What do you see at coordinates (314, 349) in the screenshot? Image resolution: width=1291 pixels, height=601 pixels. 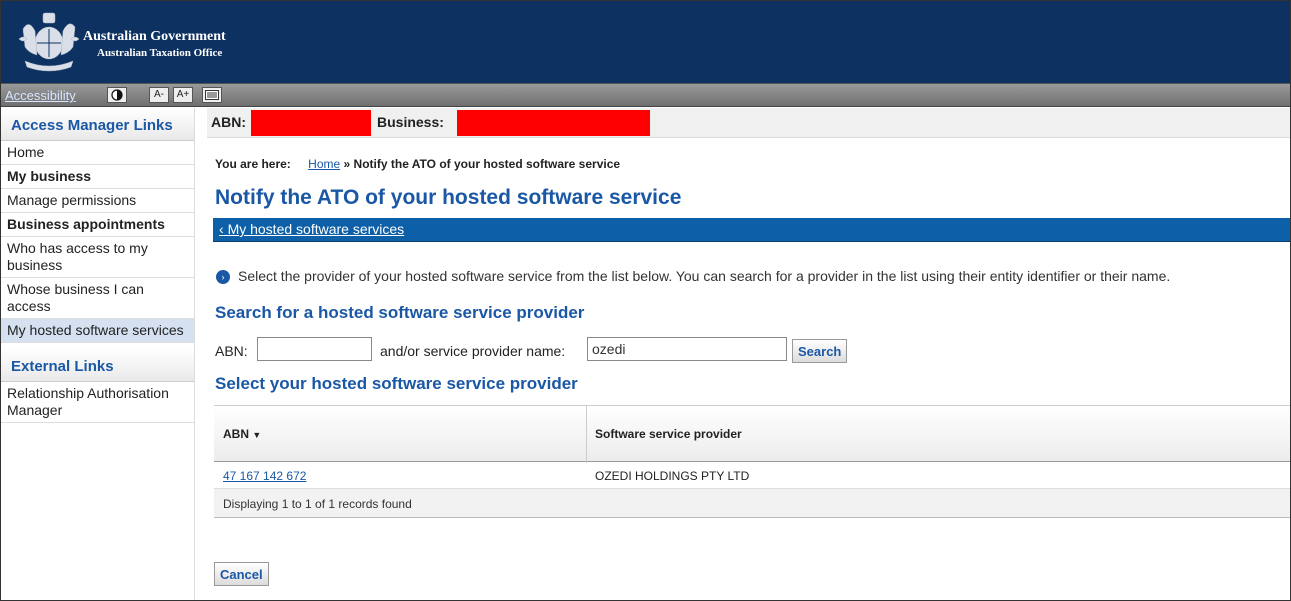 I see `abn-input` at bounding box center [314, 349].